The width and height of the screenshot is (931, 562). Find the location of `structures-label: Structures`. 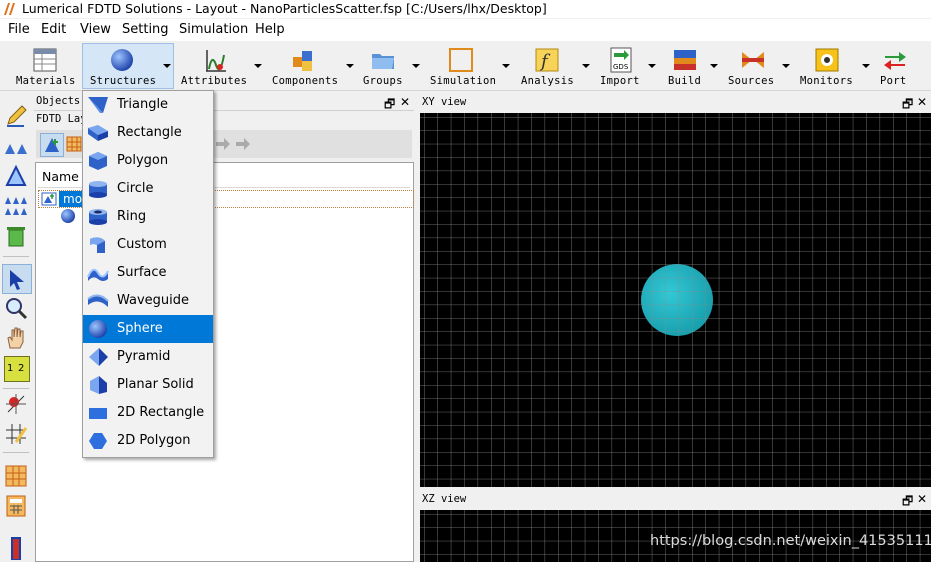

structures-label: Structures is located at coordinates (123, 81).